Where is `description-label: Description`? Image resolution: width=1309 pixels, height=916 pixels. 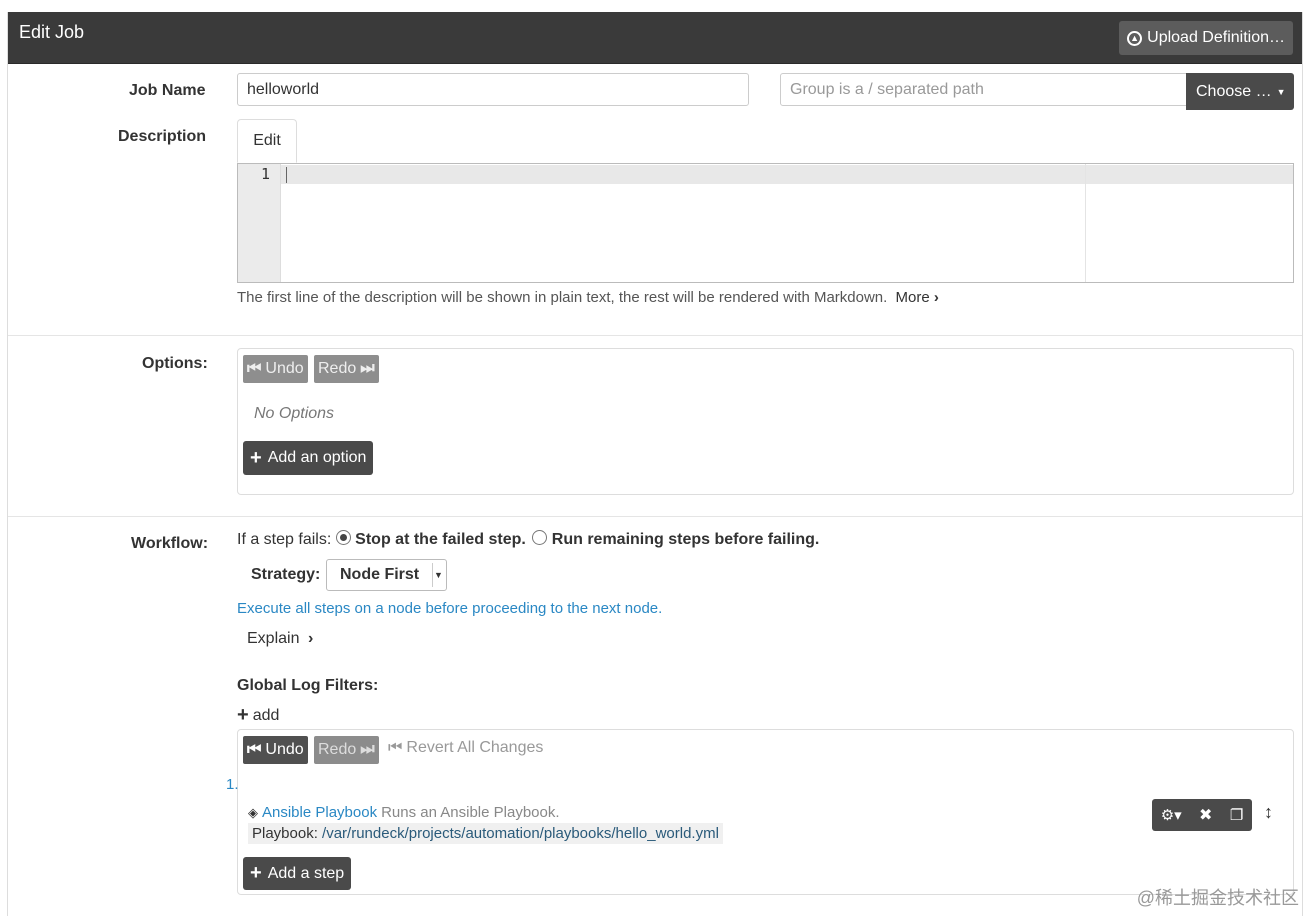 description-label: Description is located at coordinates (162, 136).